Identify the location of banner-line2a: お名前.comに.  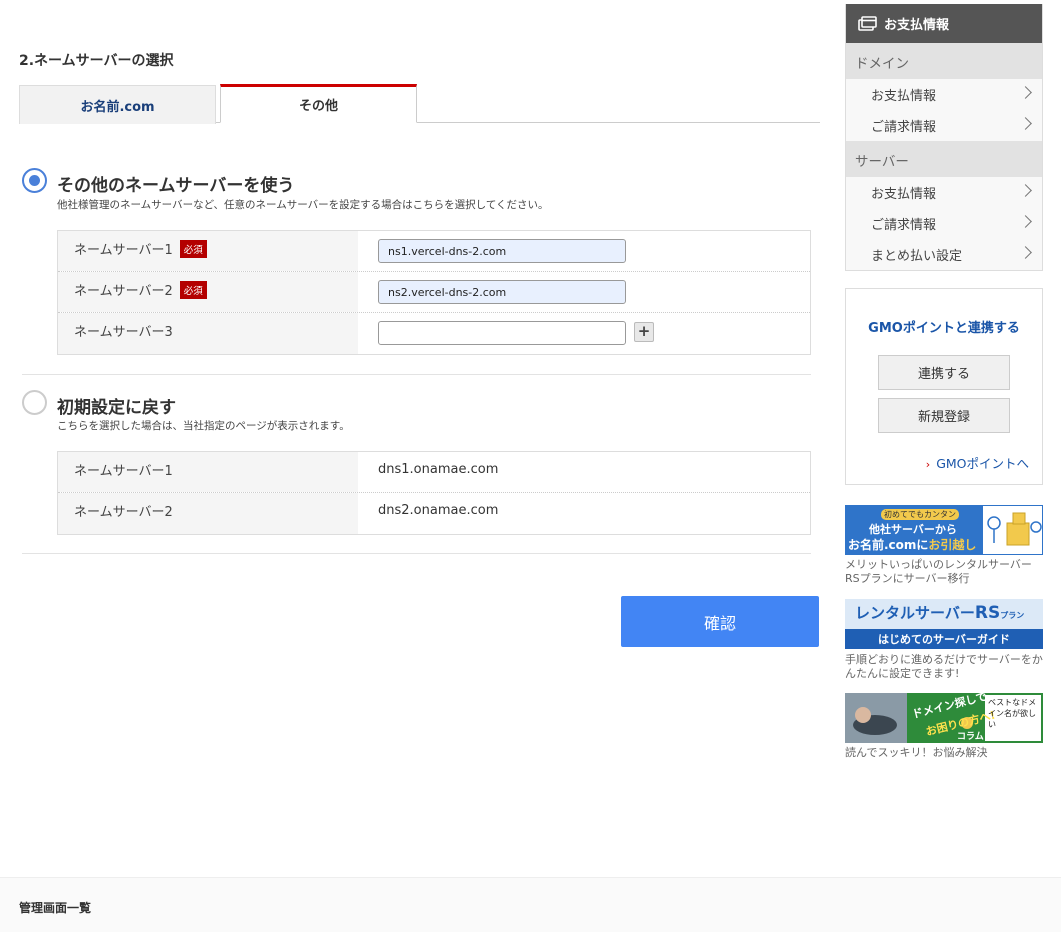
(888, 545).